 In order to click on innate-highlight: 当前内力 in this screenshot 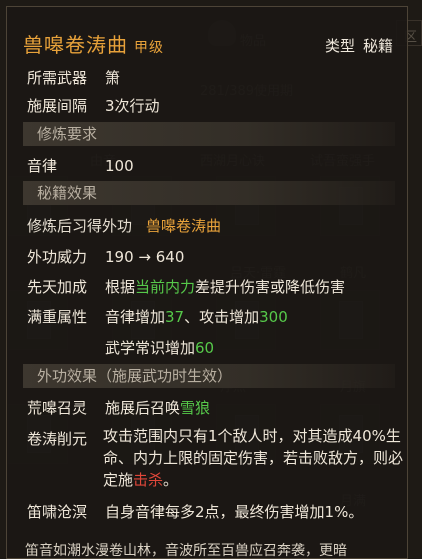, I will do `click(165, 287)`.